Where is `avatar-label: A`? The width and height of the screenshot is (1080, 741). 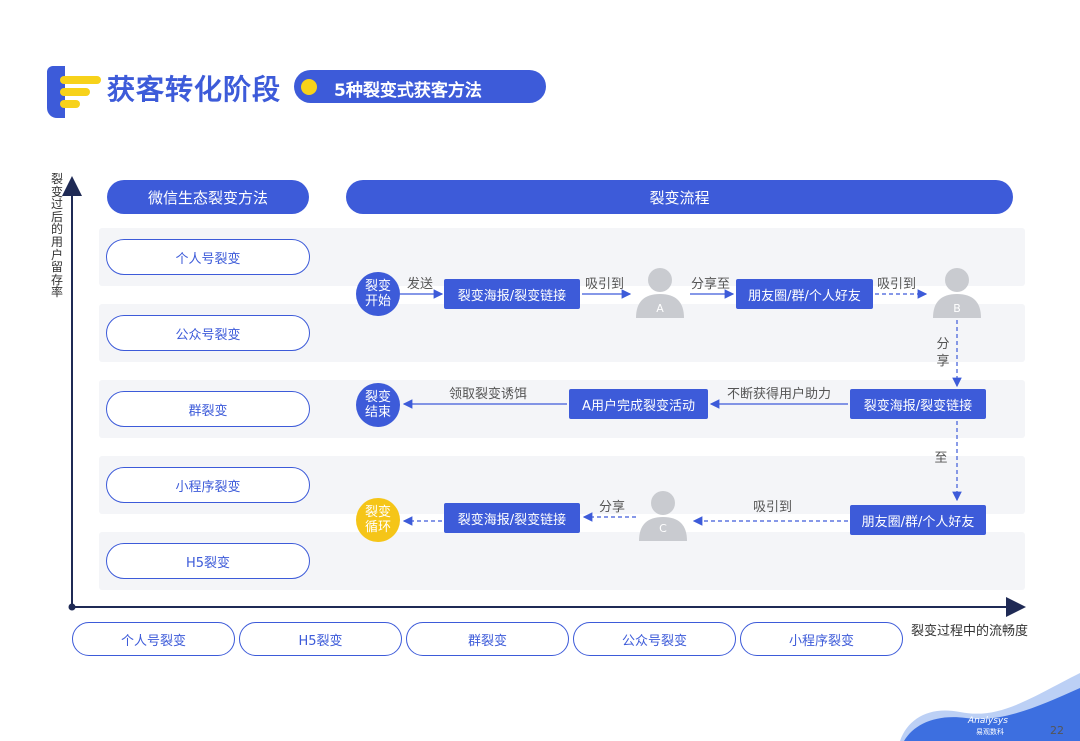 avatar-label: A is located at coordinates (660, 308).